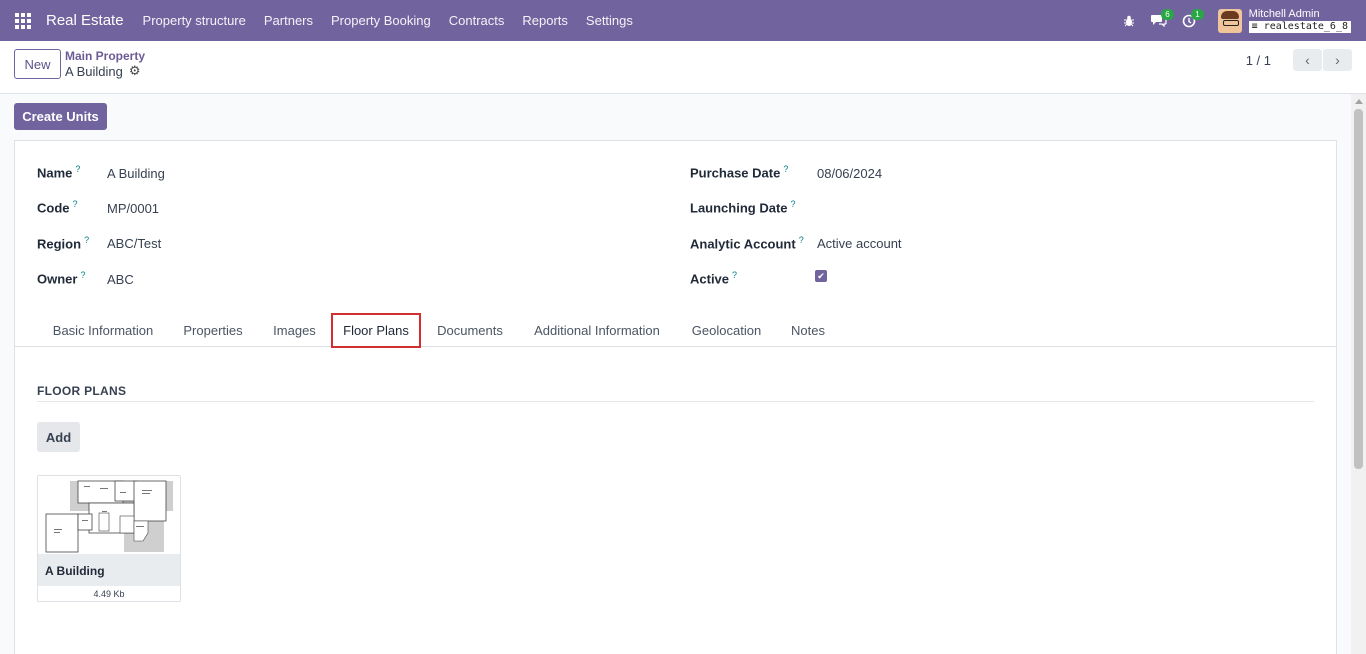  What do you see at coordinates (63, 243) in the screenshot?
I see `region-label: Region?` at bounding box center [63, 243].